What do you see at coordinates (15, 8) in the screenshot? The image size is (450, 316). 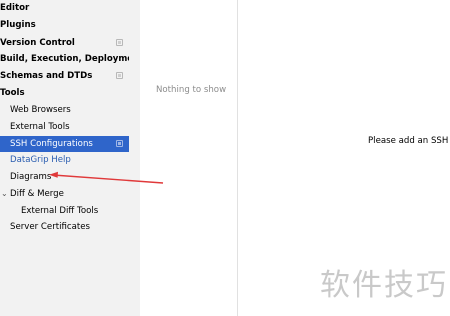 I see `sidebar-item-label: Editor` at bounding box center [15, 8].